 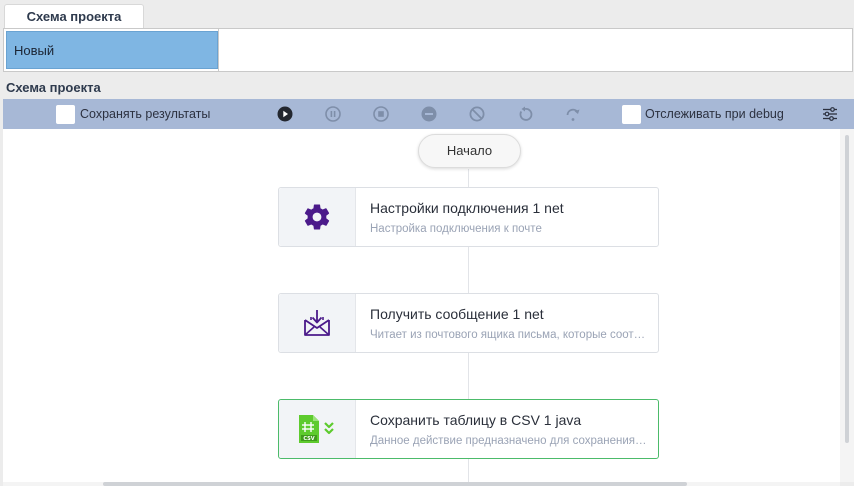 I want to click on settings-button, so click(x=830, y=114).